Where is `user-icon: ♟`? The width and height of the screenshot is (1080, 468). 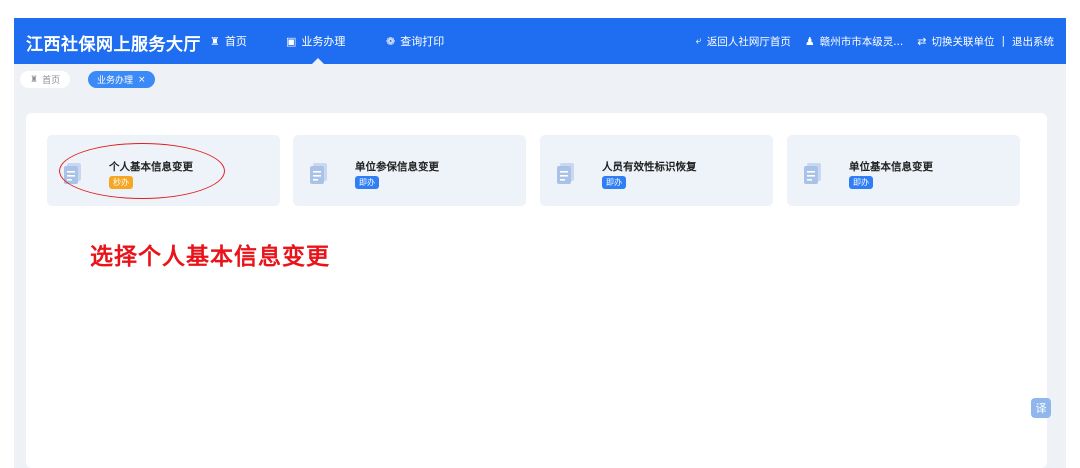 user-icon: ♟ is located at coordinates (809, 41).